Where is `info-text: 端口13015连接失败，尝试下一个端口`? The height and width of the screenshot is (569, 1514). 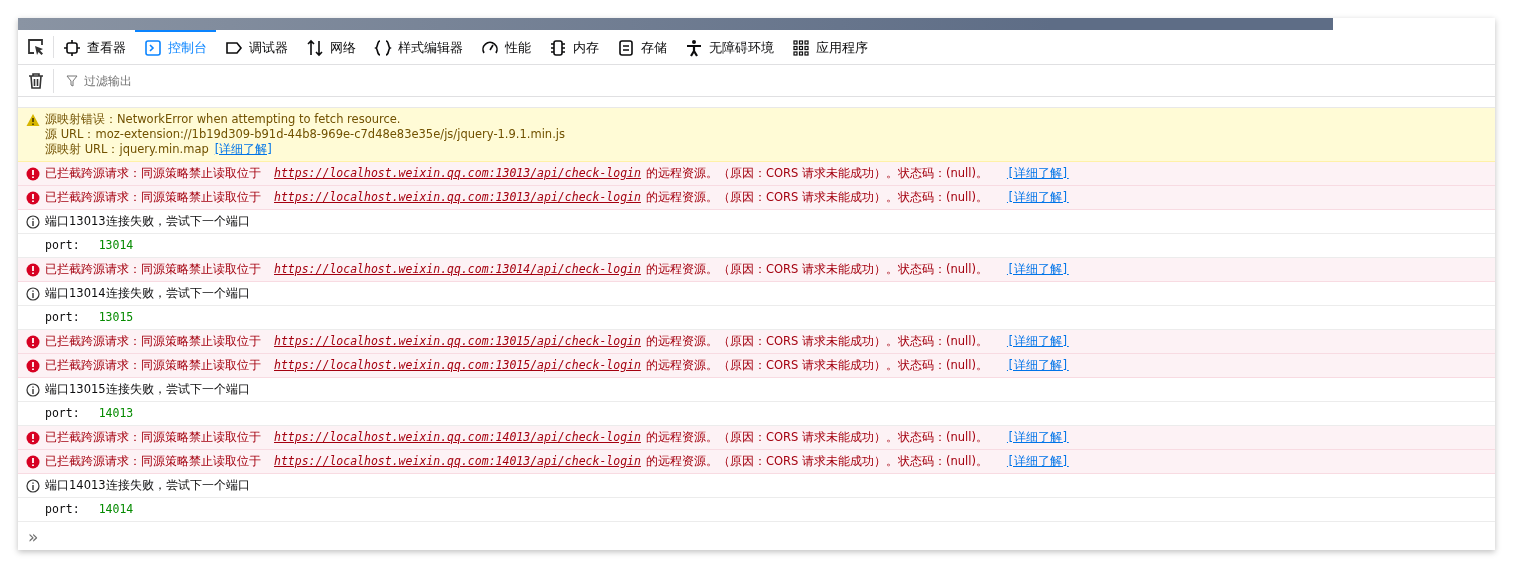
info-text: 端口13015连接失败，尝试下一个端口 is located at coordinates (147, 389).